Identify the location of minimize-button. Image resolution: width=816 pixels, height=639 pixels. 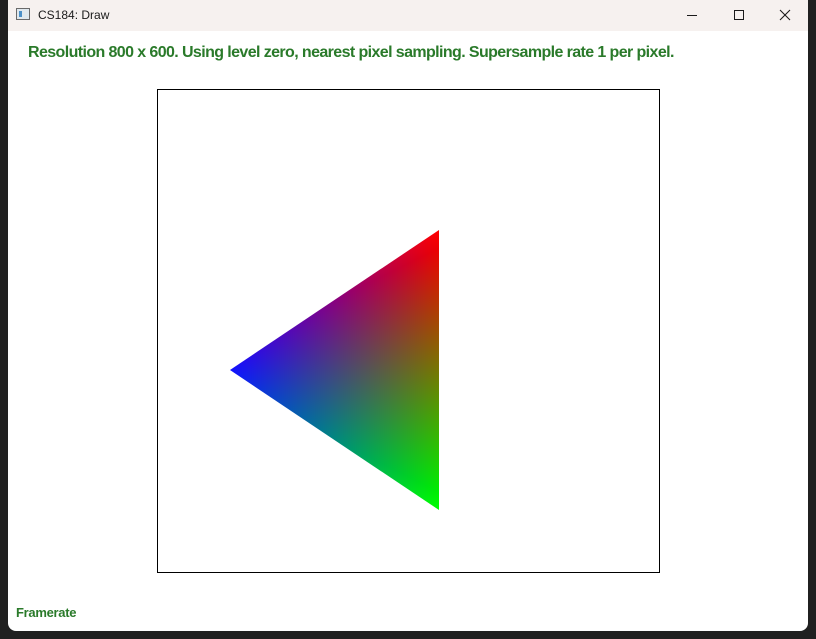
(692, 15).